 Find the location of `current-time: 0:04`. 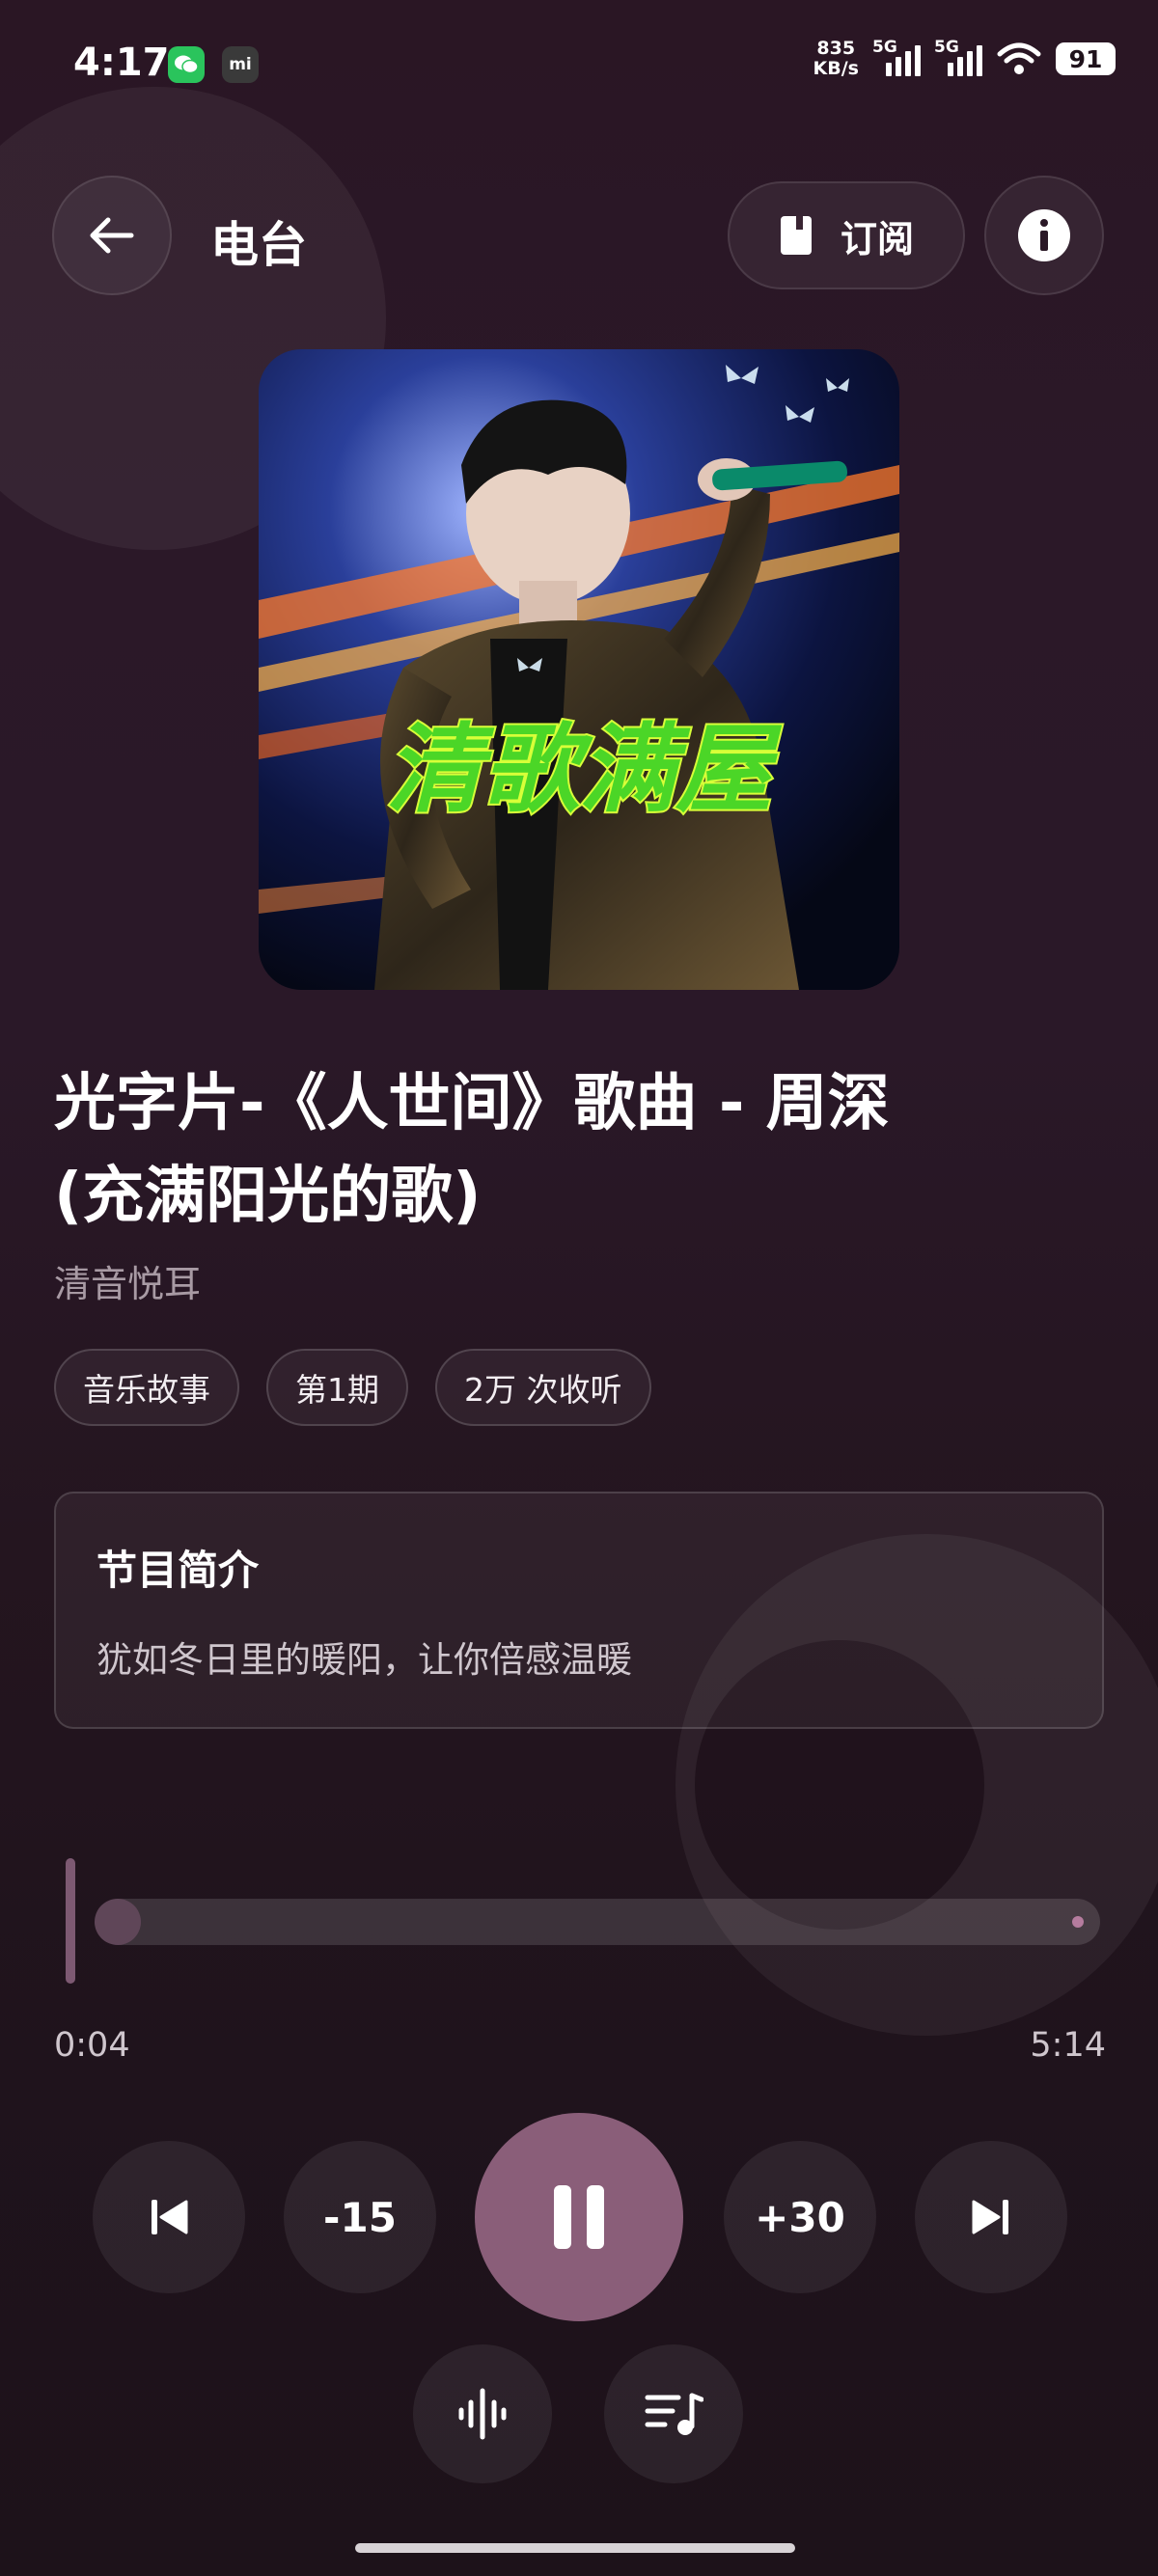

current-time: 0:04 is located at coordinates (92, 2046).